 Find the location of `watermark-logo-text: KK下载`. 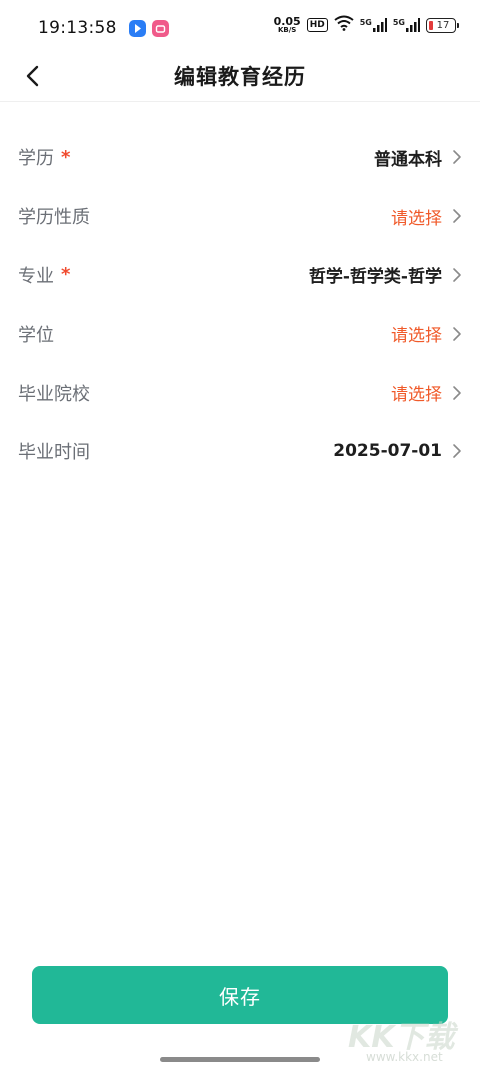

watermark-logo-text: KK下载 is located at coordinates (401, 1037).